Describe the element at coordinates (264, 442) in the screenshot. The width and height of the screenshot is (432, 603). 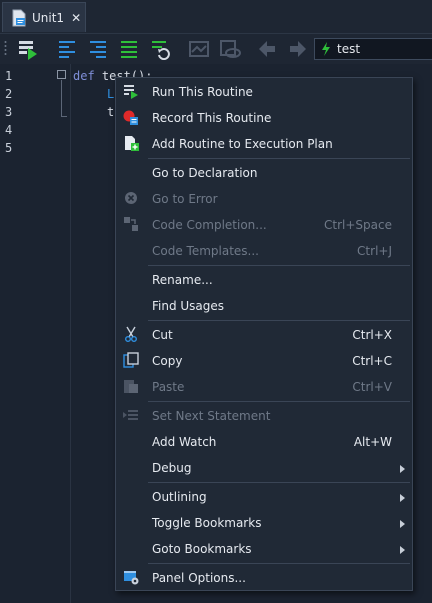
I see `menu-item-add-watch: Add Watch Alt+W` at that location.